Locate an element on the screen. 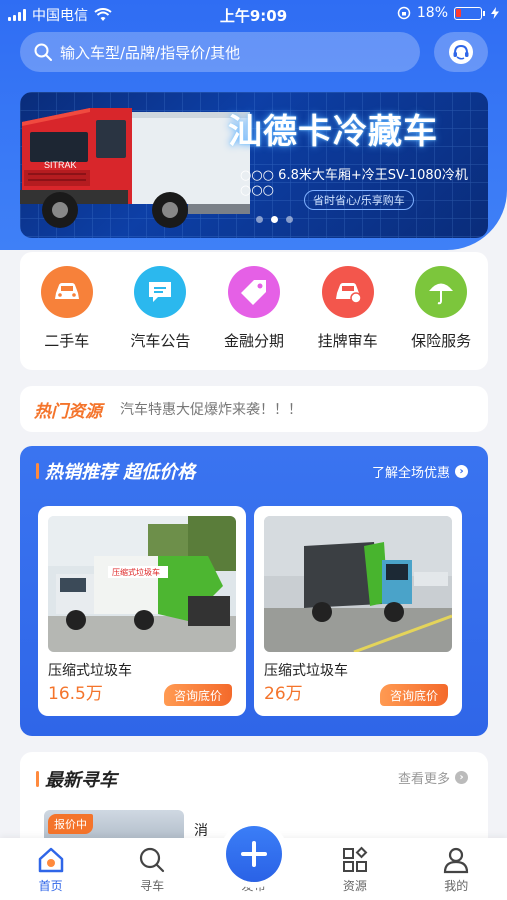 This screenshot has height=900, width=507. recommend-title: 热销推荐 超低价格 is located at coordinates (120, 472).